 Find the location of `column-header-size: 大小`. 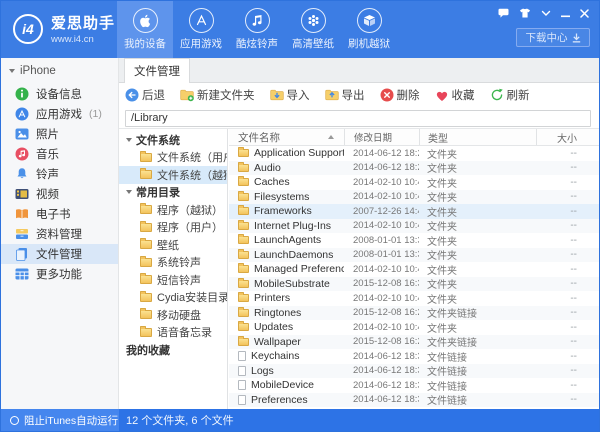

column-header-size: 大小 is located at coordinates (567, 137).